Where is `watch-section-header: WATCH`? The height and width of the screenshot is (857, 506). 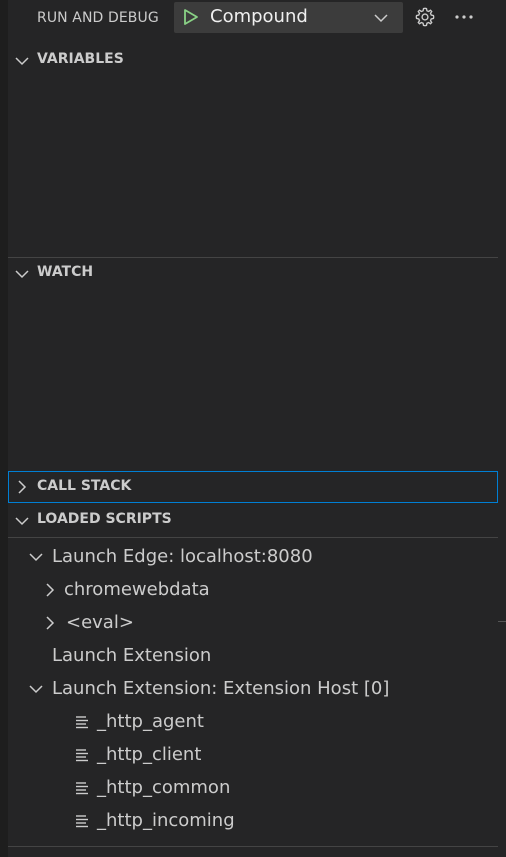
watch-section-header: WATCH is located at coordinates (253, 273).